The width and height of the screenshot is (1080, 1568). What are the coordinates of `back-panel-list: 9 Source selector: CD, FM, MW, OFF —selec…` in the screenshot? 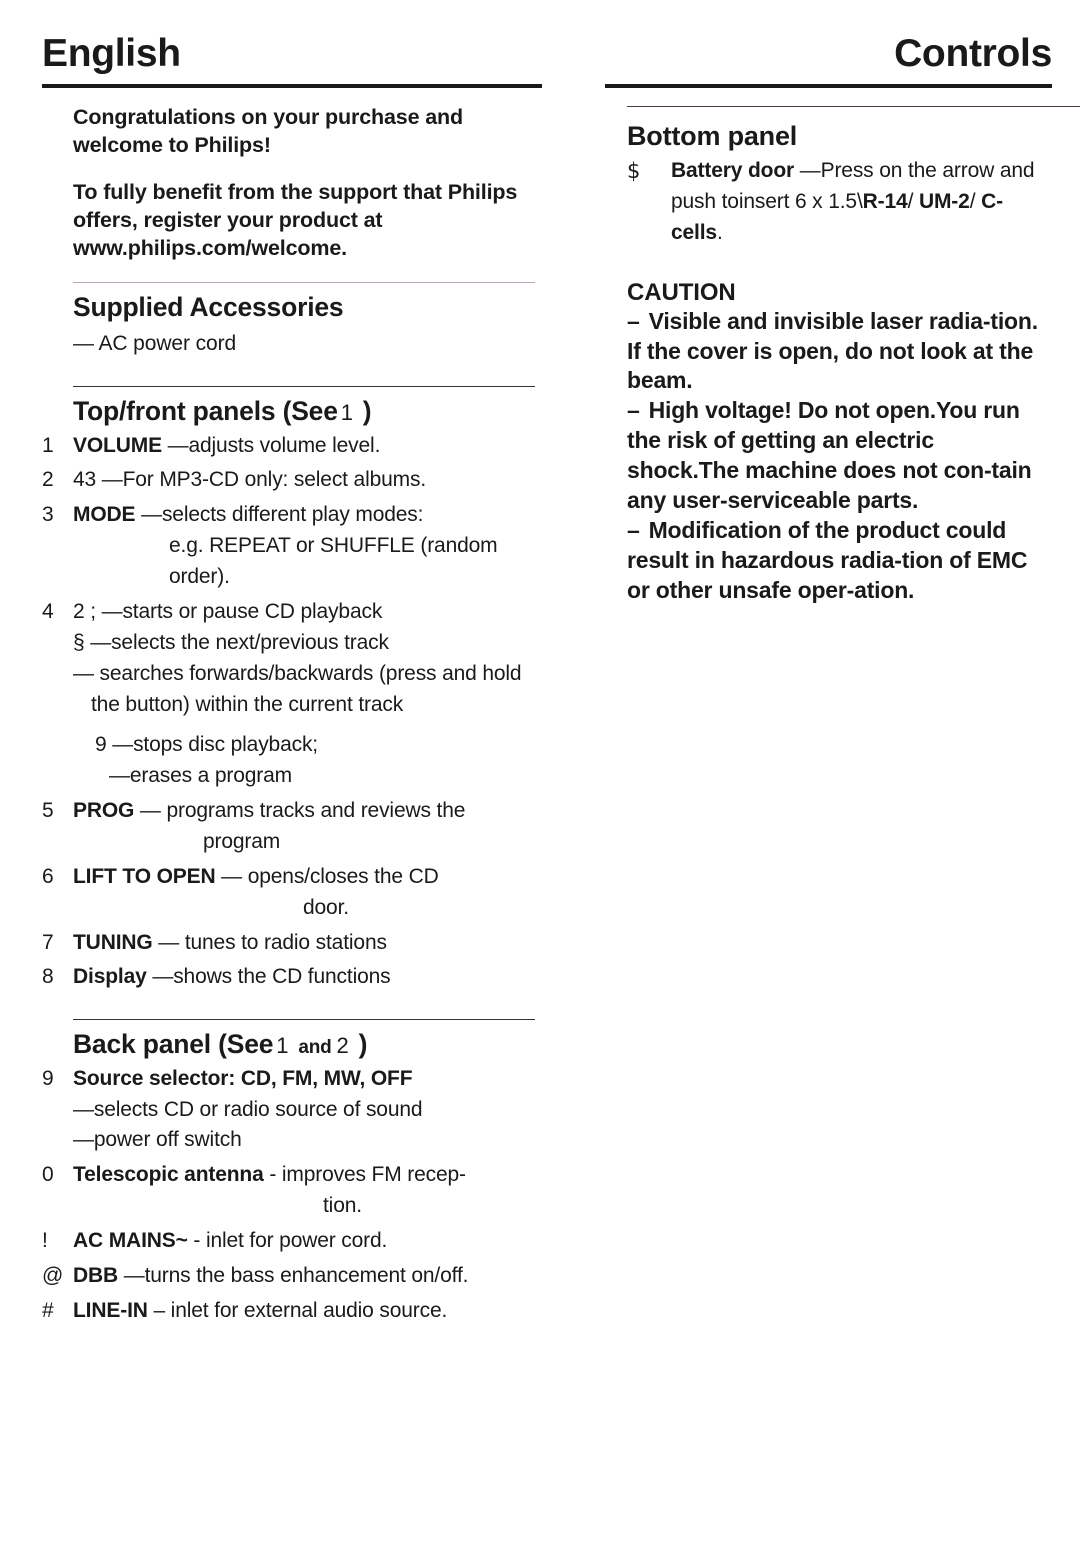 It's located at (292, 1193).